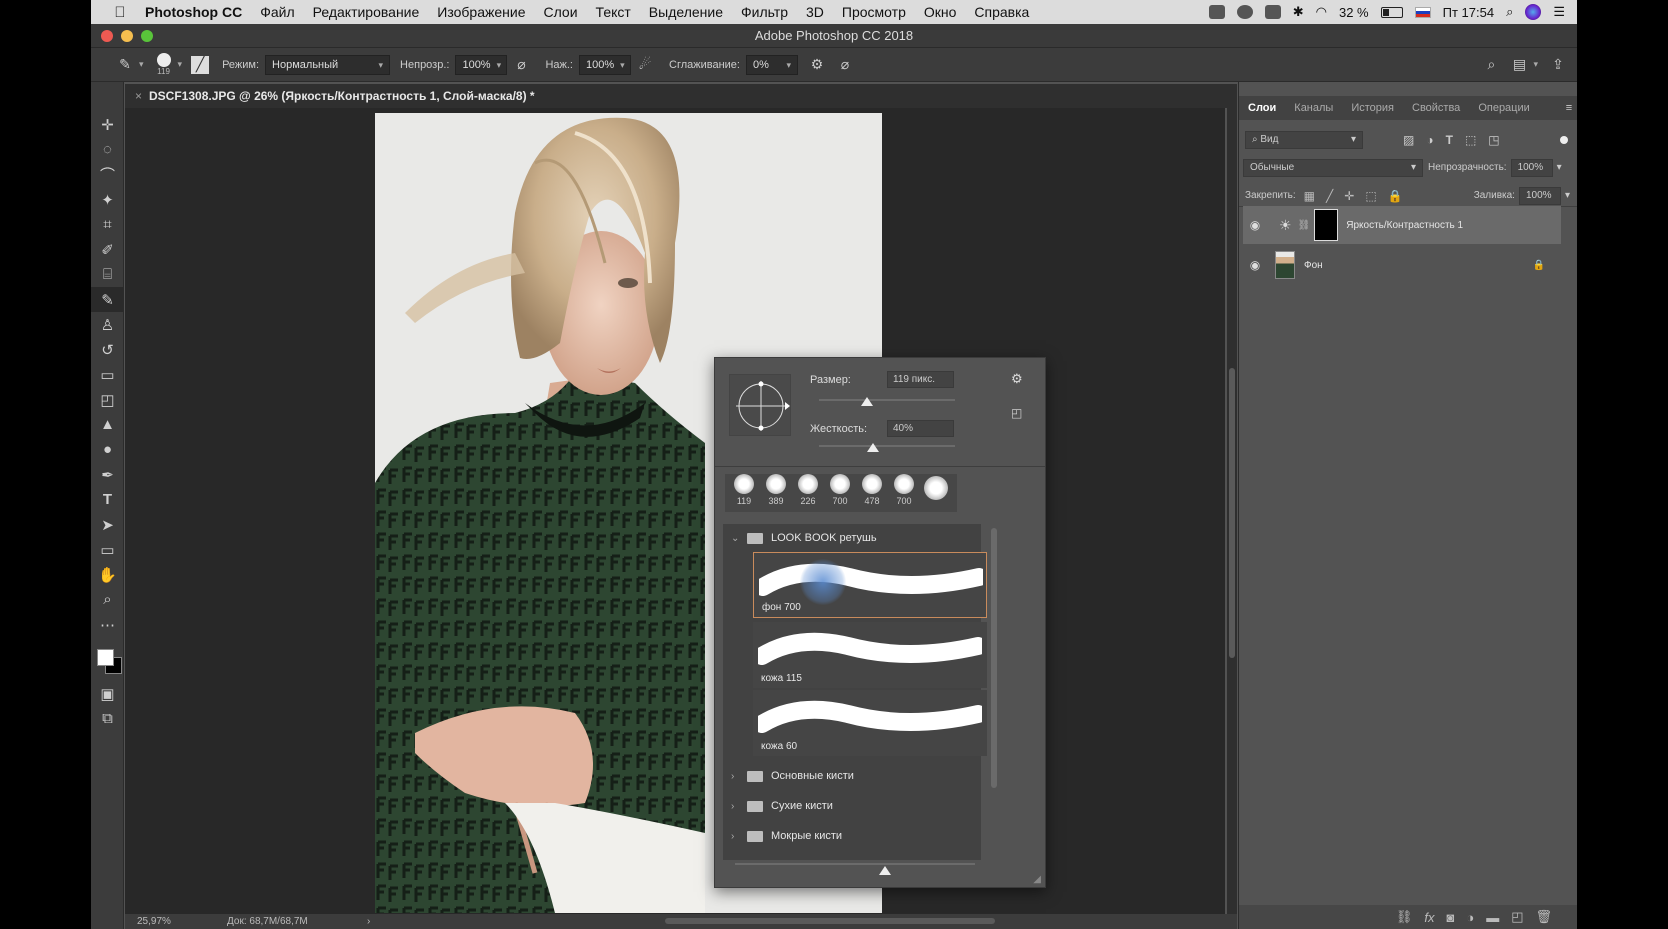 The width and height of the screenshot is (1668, 929). Describe the element at coordinates (1429, 140) in the screenshot. I see `filter-adjustment-icon: ◑` at that location.